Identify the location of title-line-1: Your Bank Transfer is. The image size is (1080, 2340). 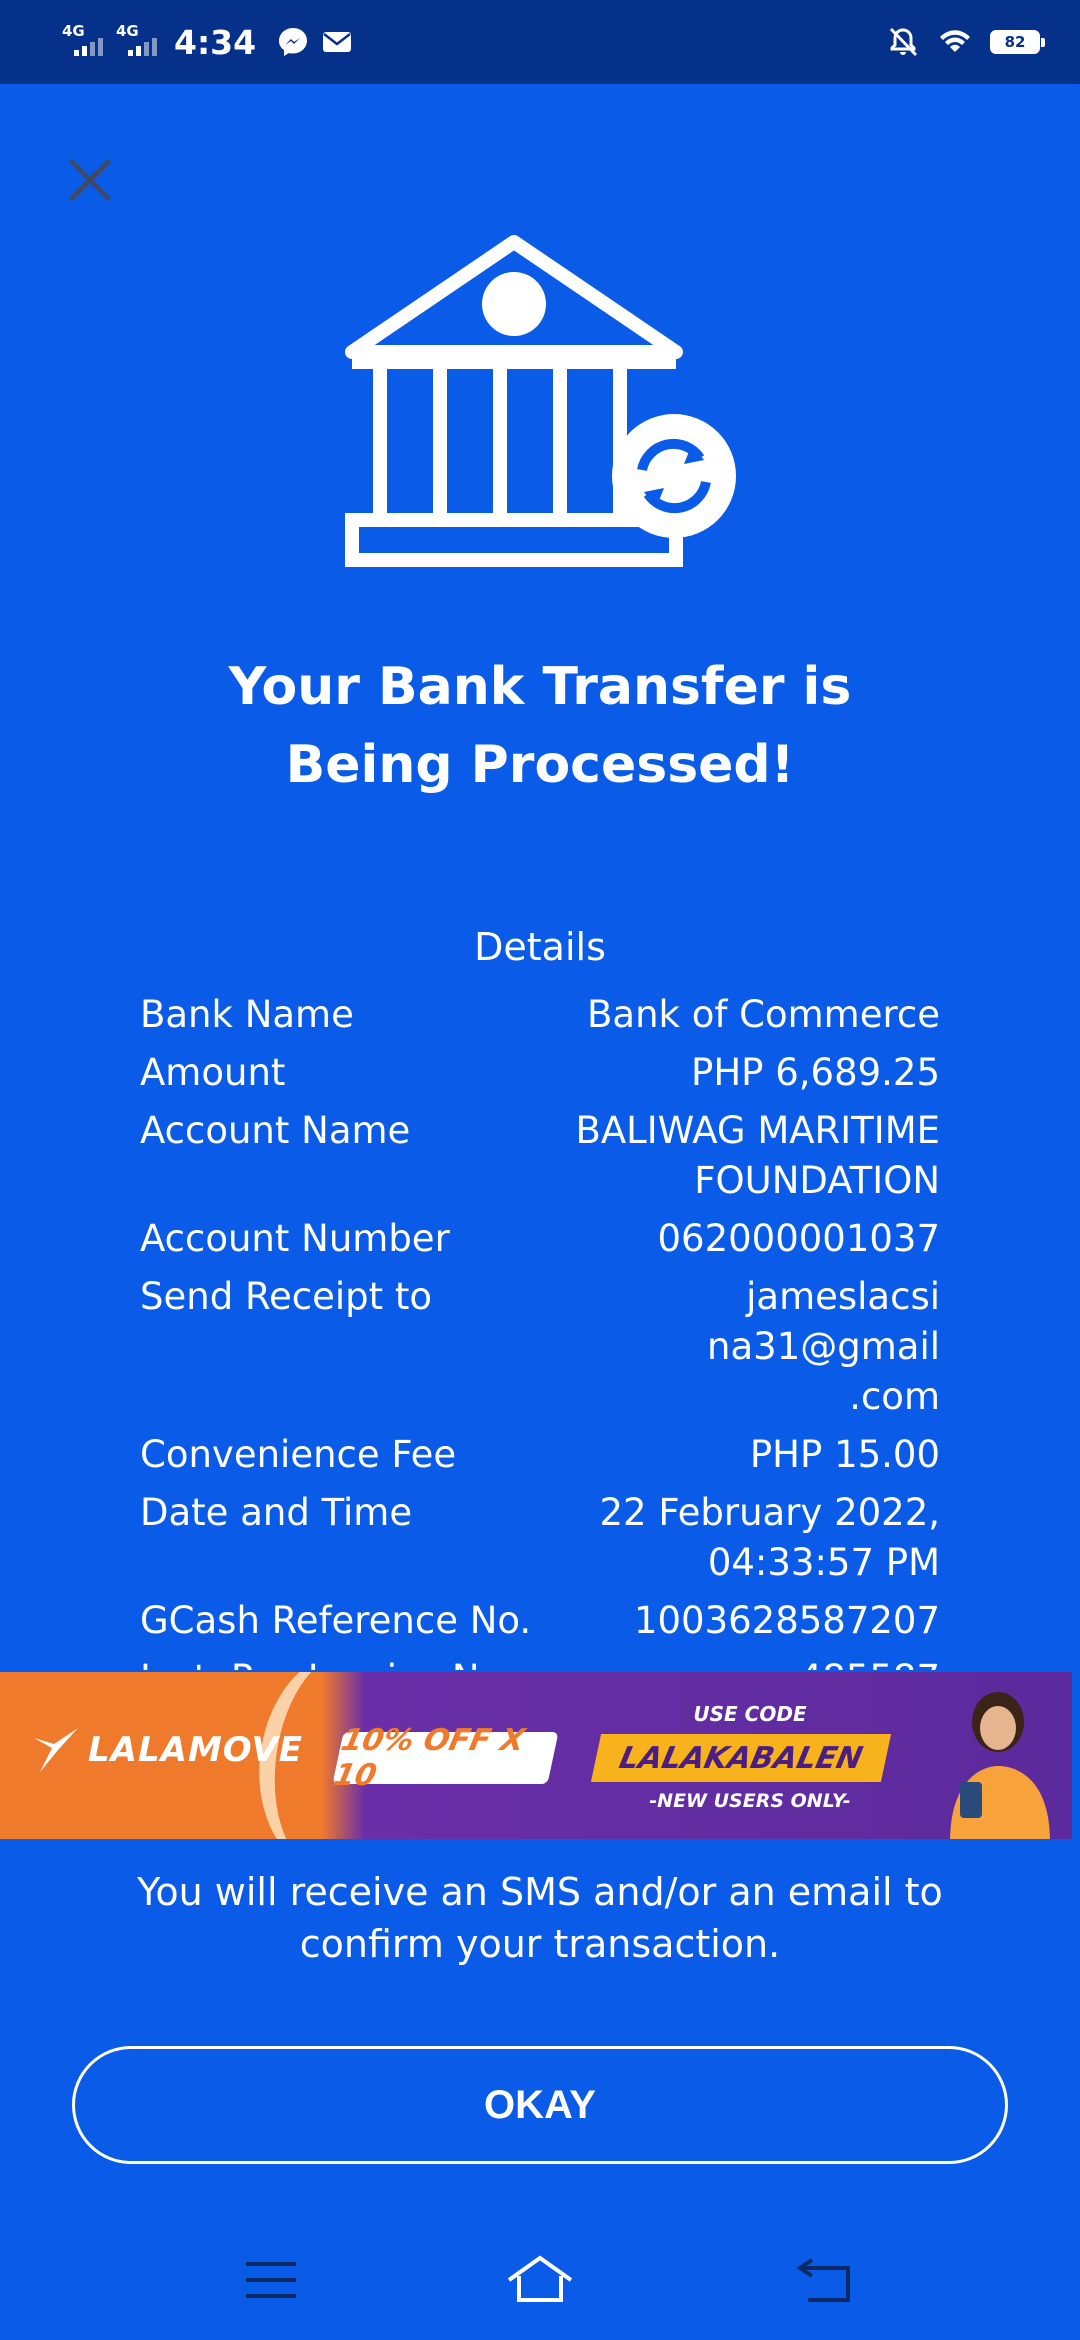
(540, 687).